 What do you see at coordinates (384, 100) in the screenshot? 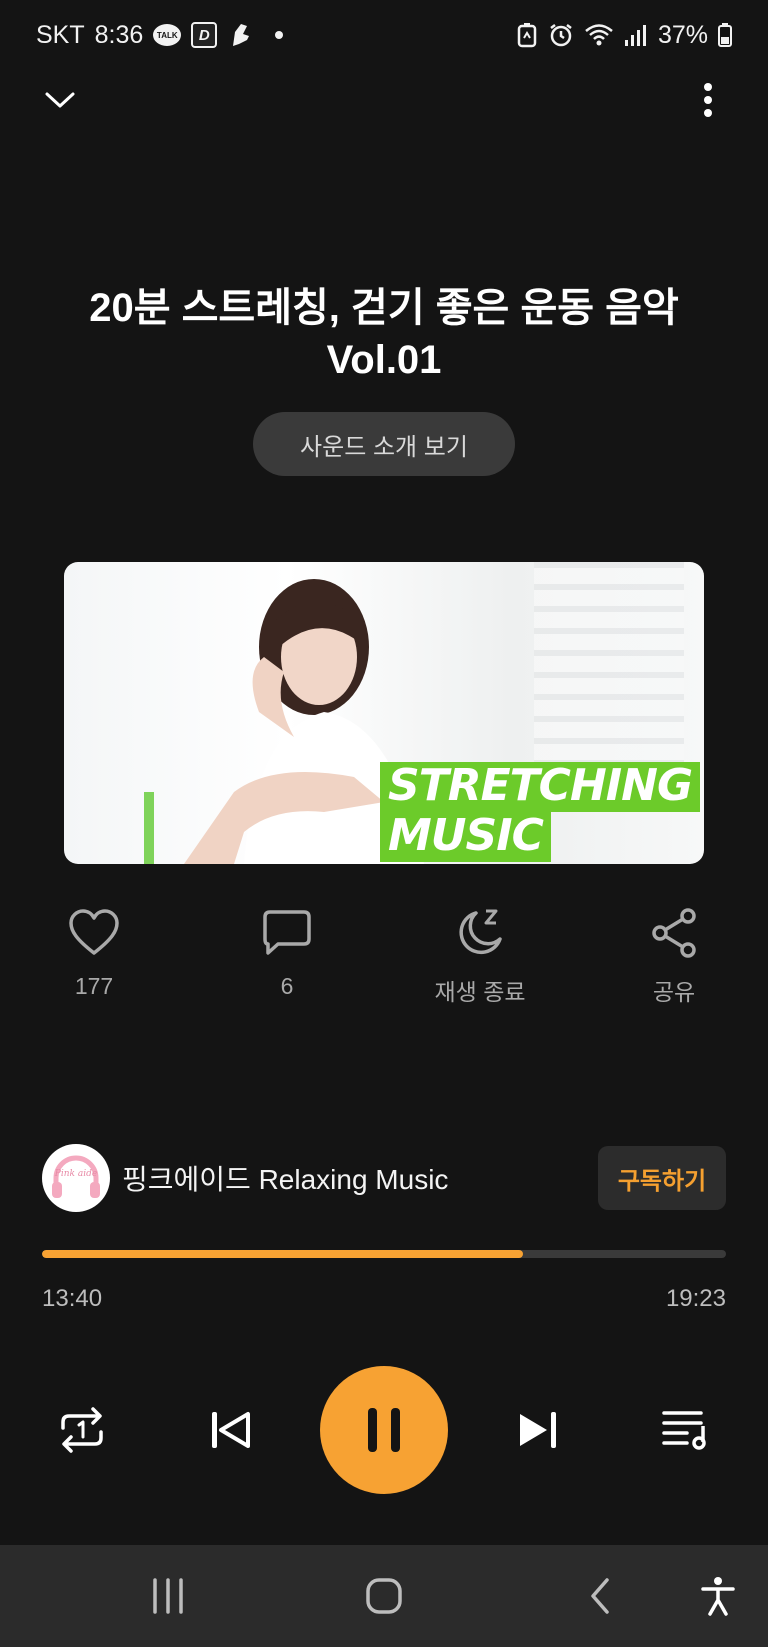
I see `top-bar` at bounding box center [384, 100].